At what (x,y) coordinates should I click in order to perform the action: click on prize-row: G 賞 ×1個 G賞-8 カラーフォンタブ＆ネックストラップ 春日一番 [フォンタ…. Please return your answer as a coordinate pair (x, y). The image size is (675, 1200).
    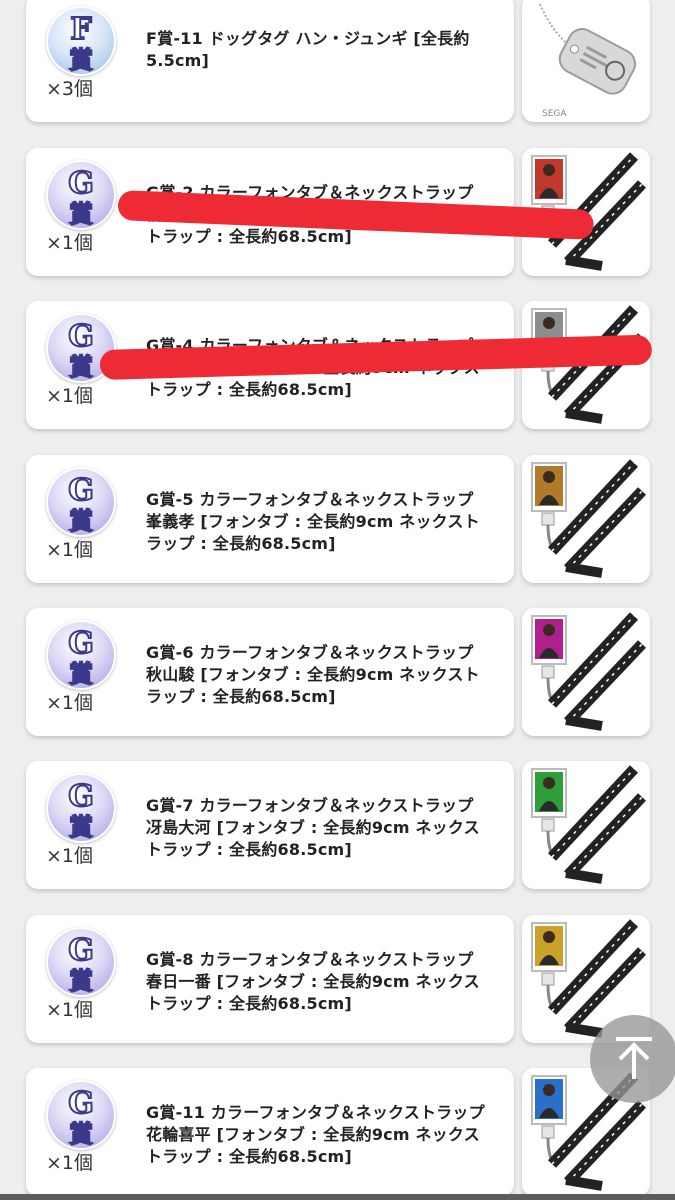
    Looking at the image, I should click on (338, 979).